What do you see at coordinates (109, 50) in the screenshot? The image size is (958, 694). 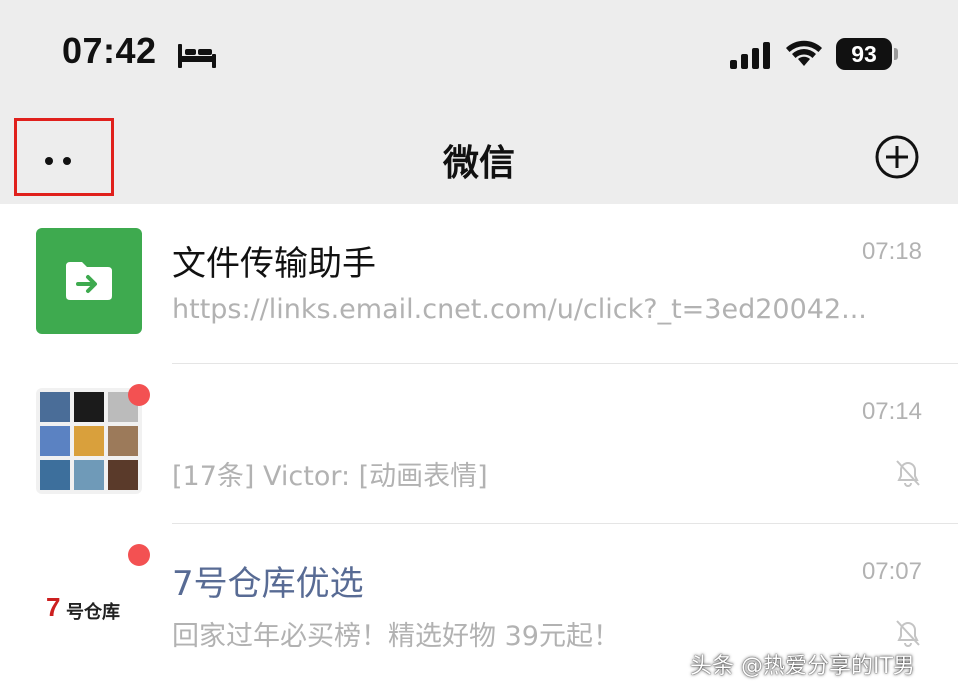 I see `status-time: 07:42` at bounding box center [109, 50].